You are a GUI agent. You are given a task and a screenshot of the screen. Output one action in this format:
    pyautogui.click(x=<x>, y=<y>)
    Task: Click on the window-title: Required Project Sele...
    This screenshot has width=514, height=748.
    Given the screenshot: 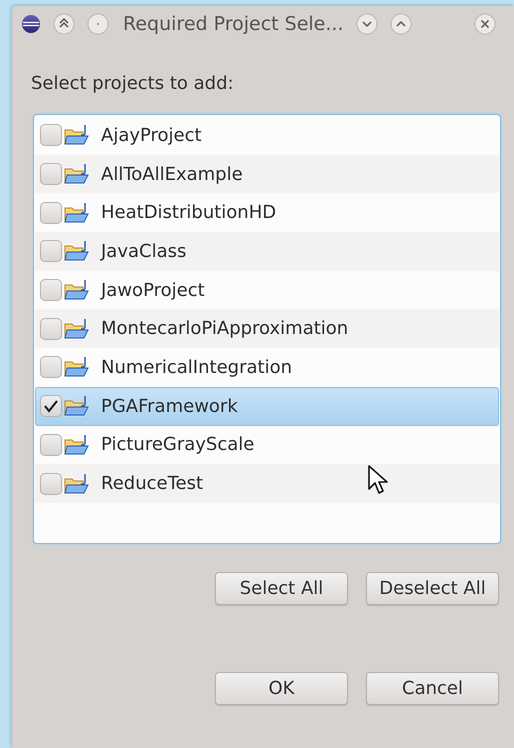 What is the action you would take?
    pyautogui.click(x=233, y=24)
    